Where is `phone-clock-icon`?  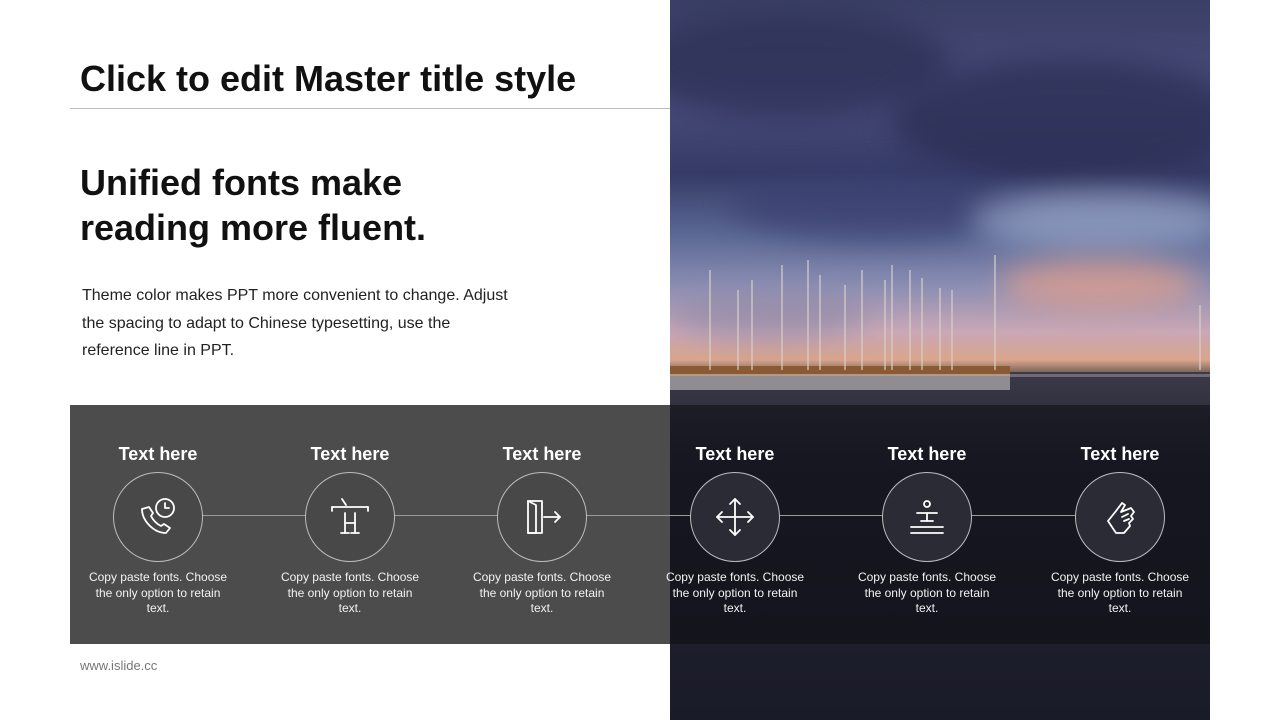 phone-clock-icon is located at coordinates (158, 516).